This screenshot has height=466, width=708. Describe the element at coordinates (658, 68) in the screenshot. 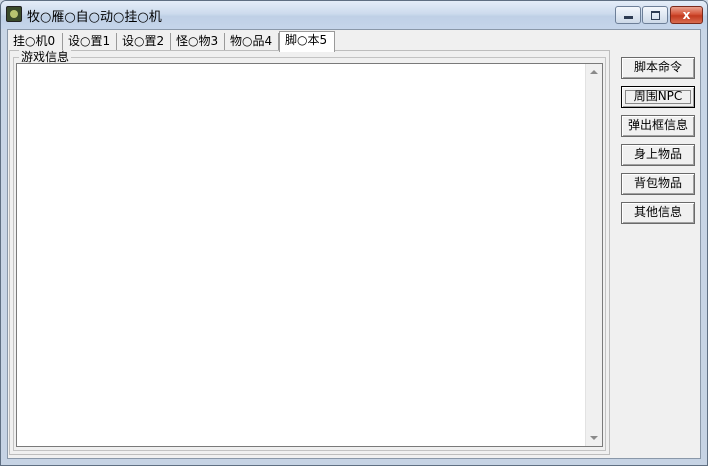

I see `script-commands-button: 脚本命令` at that location.